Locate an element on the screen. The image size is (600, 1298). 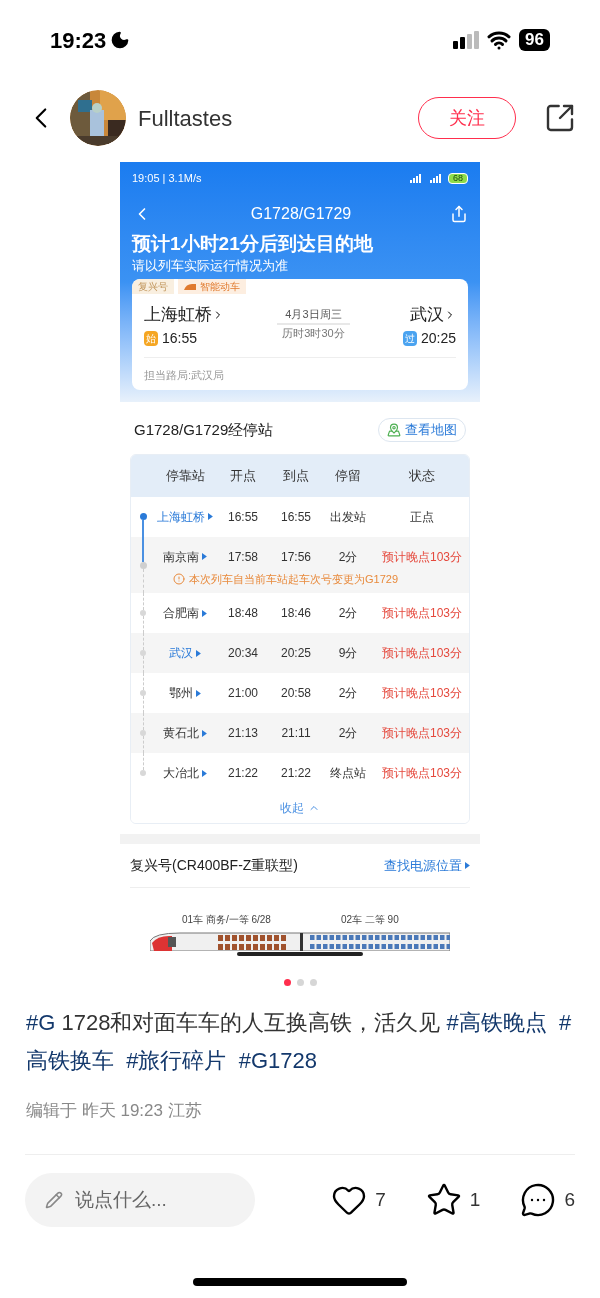
alert-icon is located at coordinates (179, 579).